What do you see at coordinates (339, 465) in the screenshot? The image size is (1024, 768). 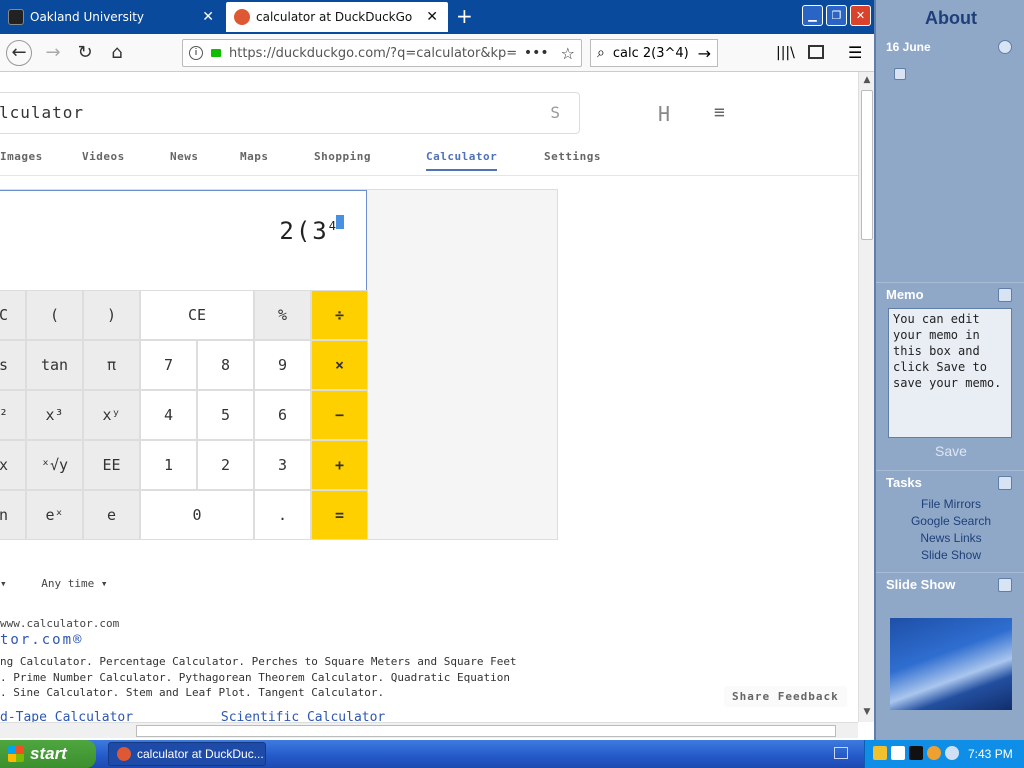 I see `calc-key: +` at bounding box center [339, 465].